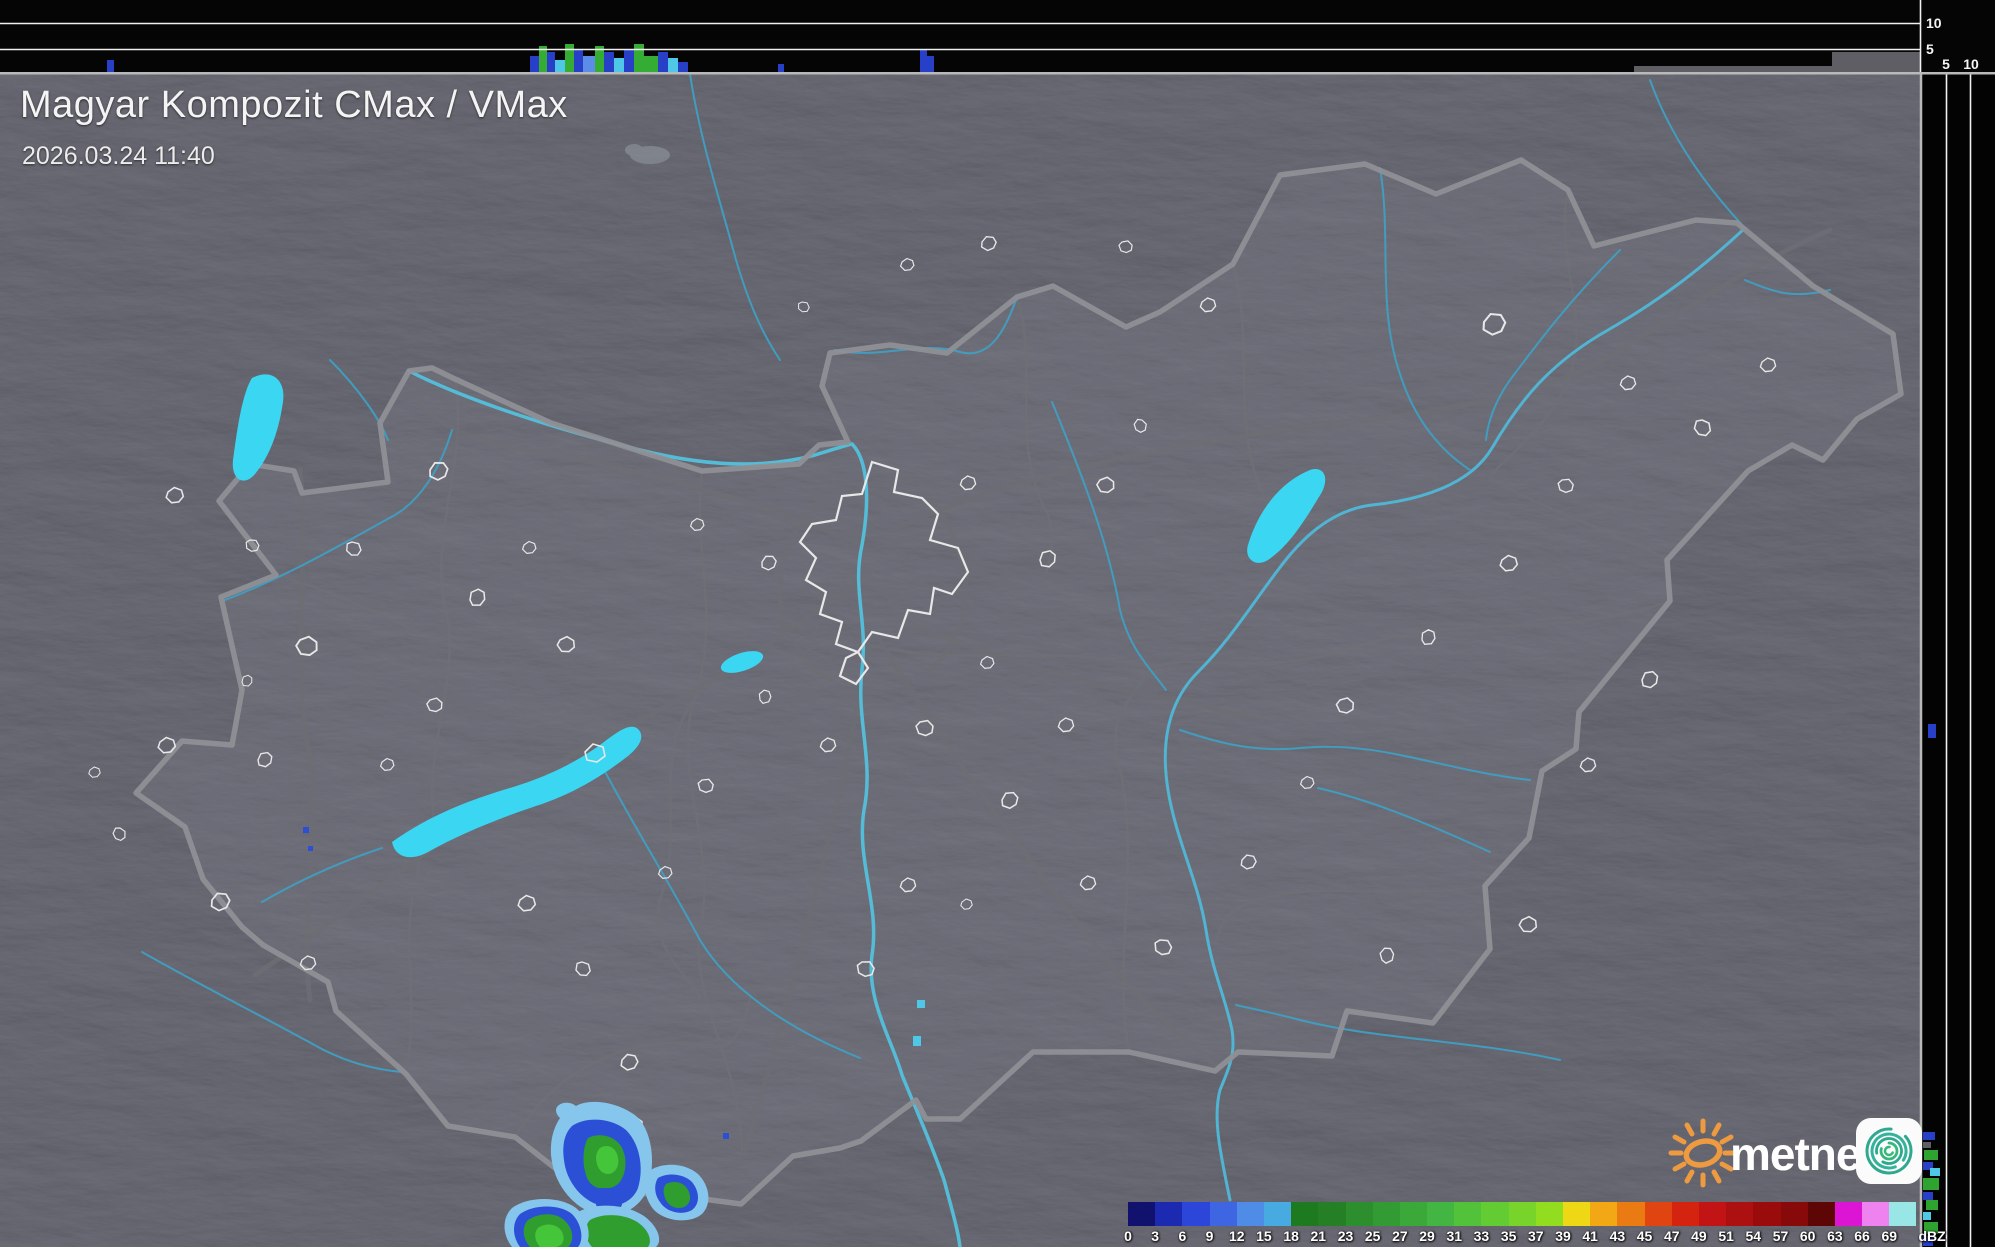 The image size is (1995, 1247). Describe the element at coordinates (1644, 1236) in the screenshot. I see `legend-tick-label: 45` at that location.